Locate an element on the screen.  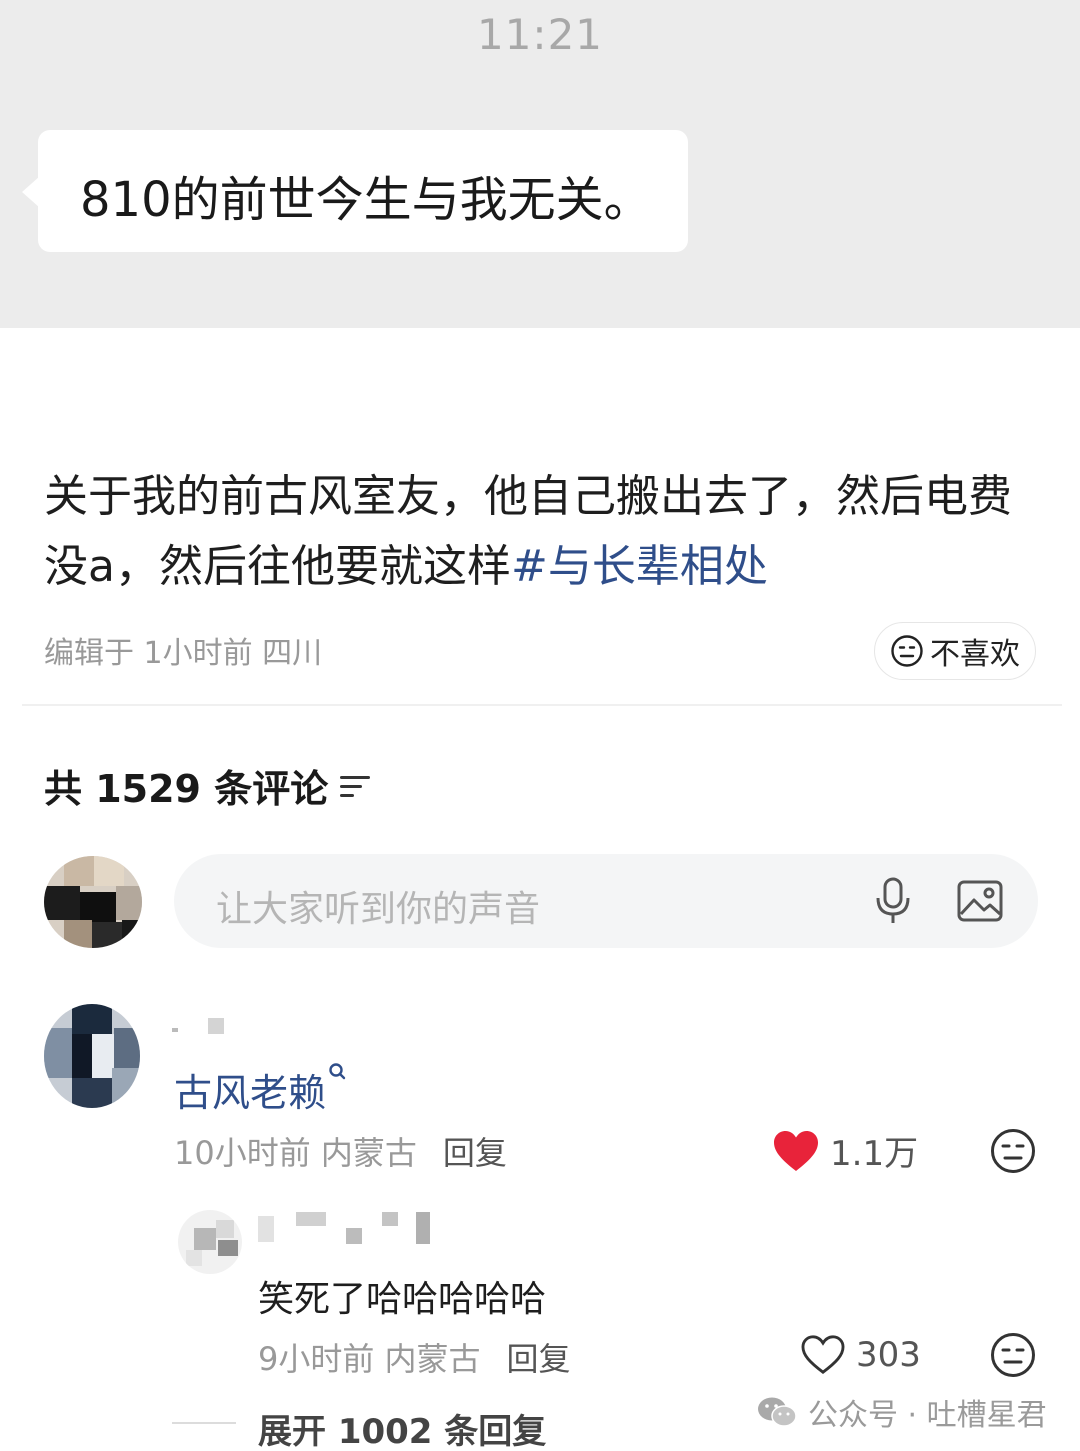
comment-avatar is located at coordinates (92, 1056).